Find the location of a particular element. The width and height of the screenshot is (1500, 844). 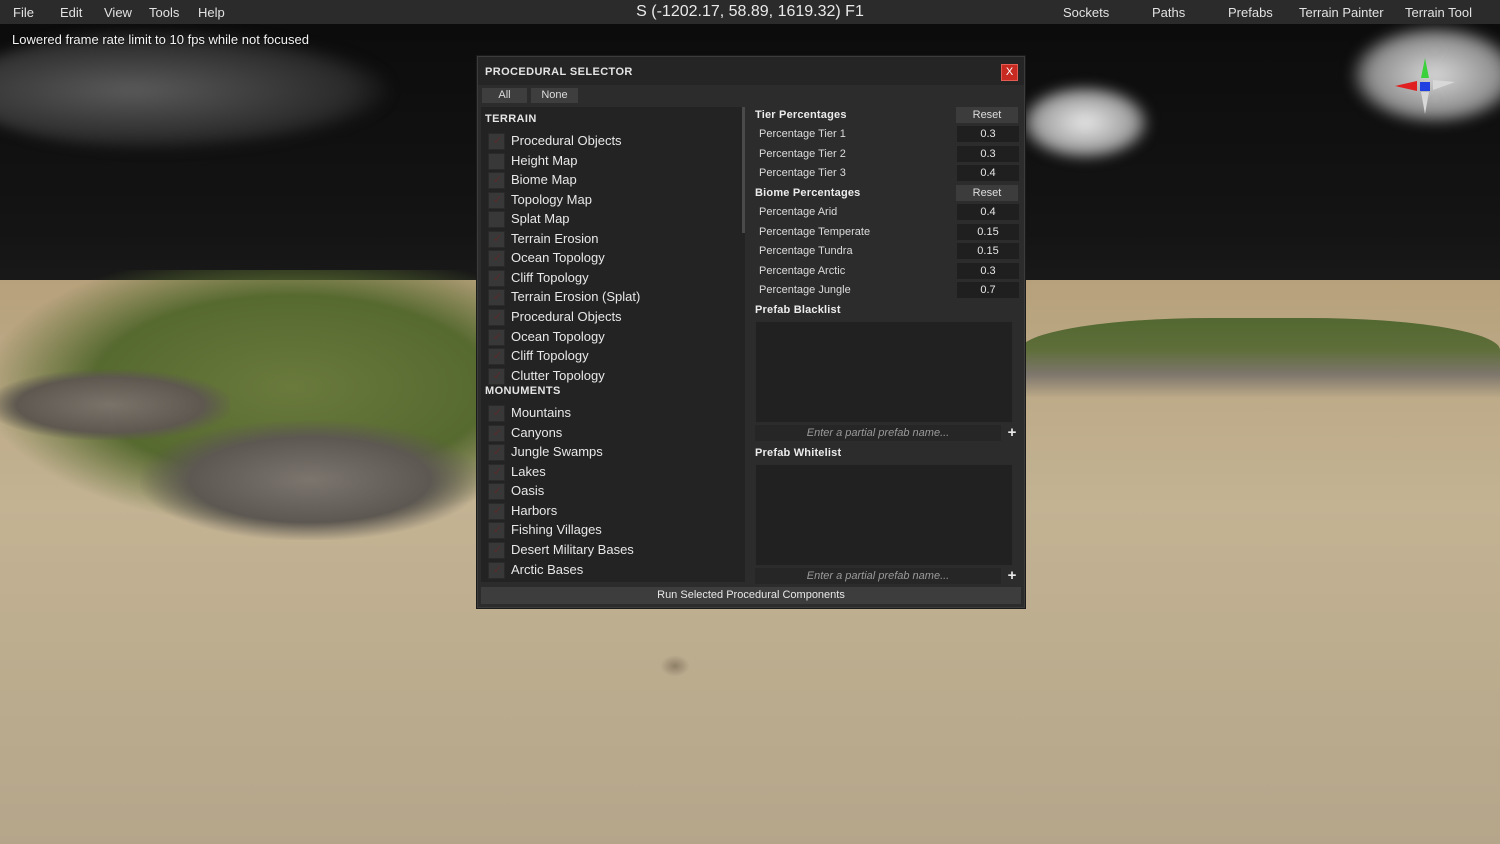

menu-paths: Paths is located at coordinates (1168, 12).